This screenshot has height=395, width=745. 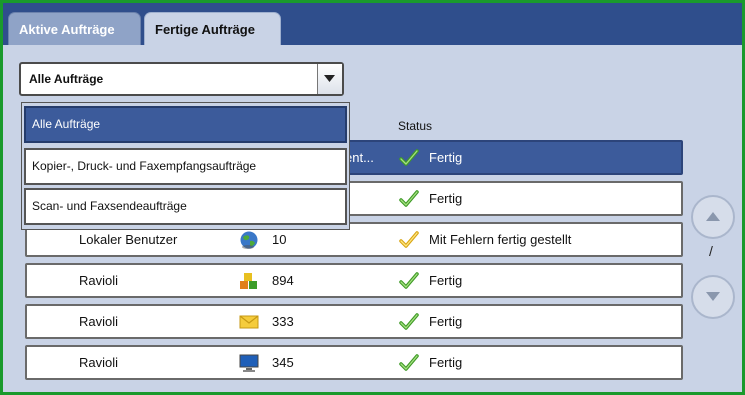 What do you see at coordinates (249, 240) in the screenshot?
I see `globe-icon` at bounding box center [249, 240].